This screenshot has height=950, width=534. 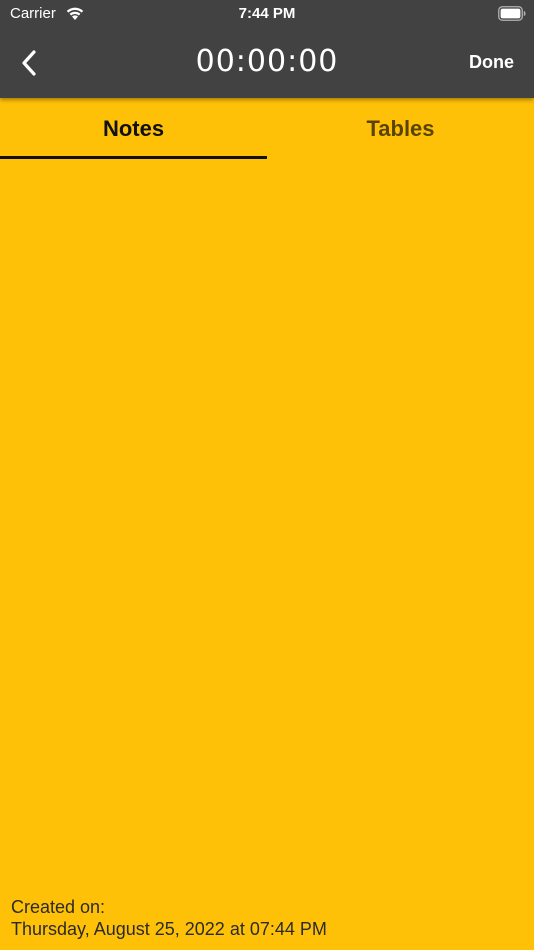 What do you see at coordinates (133, 129) in the screenshot?
I see `tab-notes: Notes` at bounding box center [133, 129].